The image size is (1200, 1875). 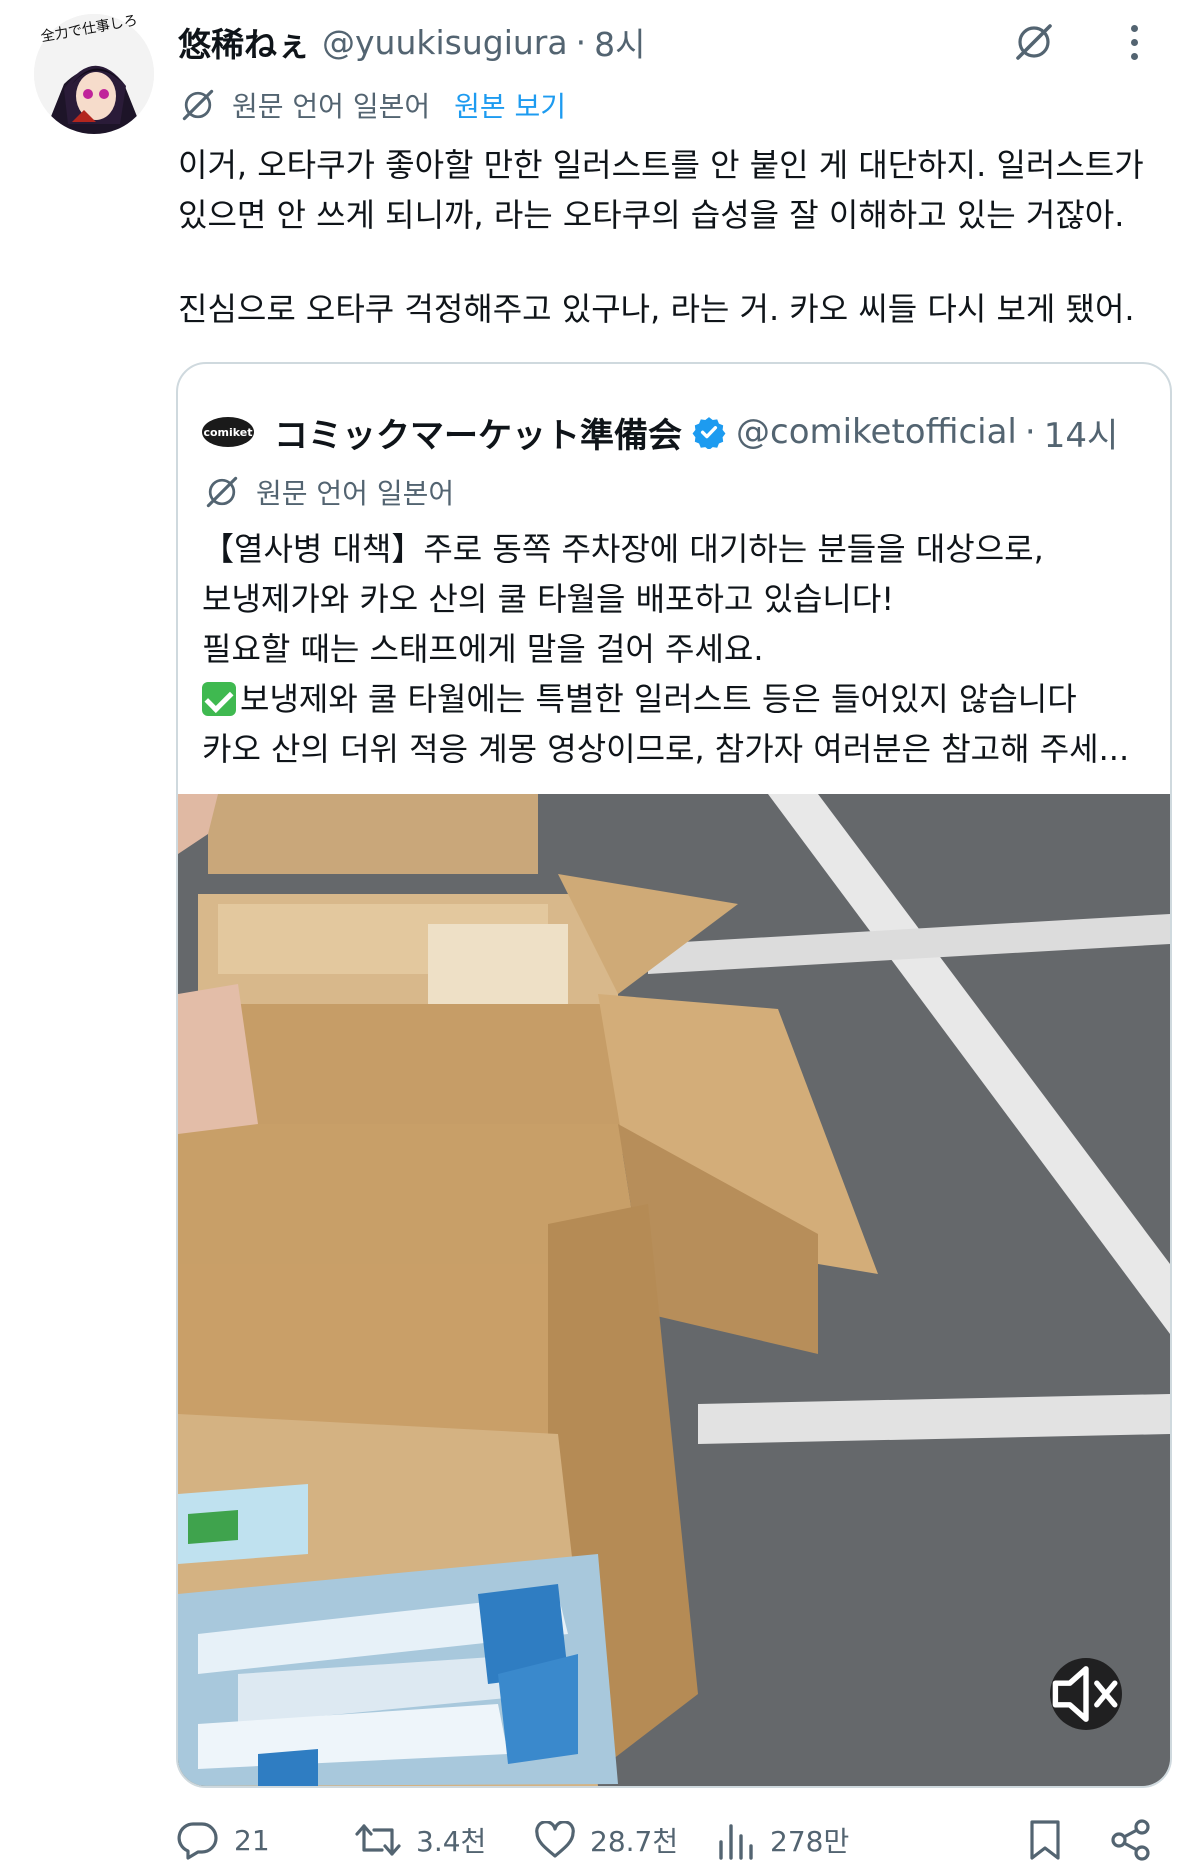 I want to click on action-bar: 21 3.4천 28.7천 278만, so click(x=672, y=1840).